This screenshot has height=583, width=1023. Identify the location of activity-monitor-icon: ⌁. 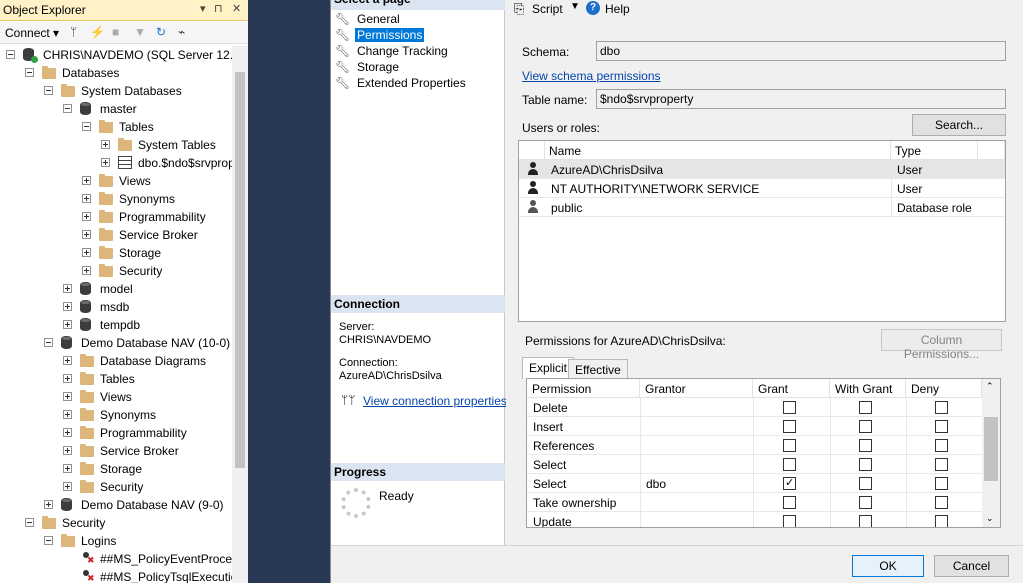
(181, 32).